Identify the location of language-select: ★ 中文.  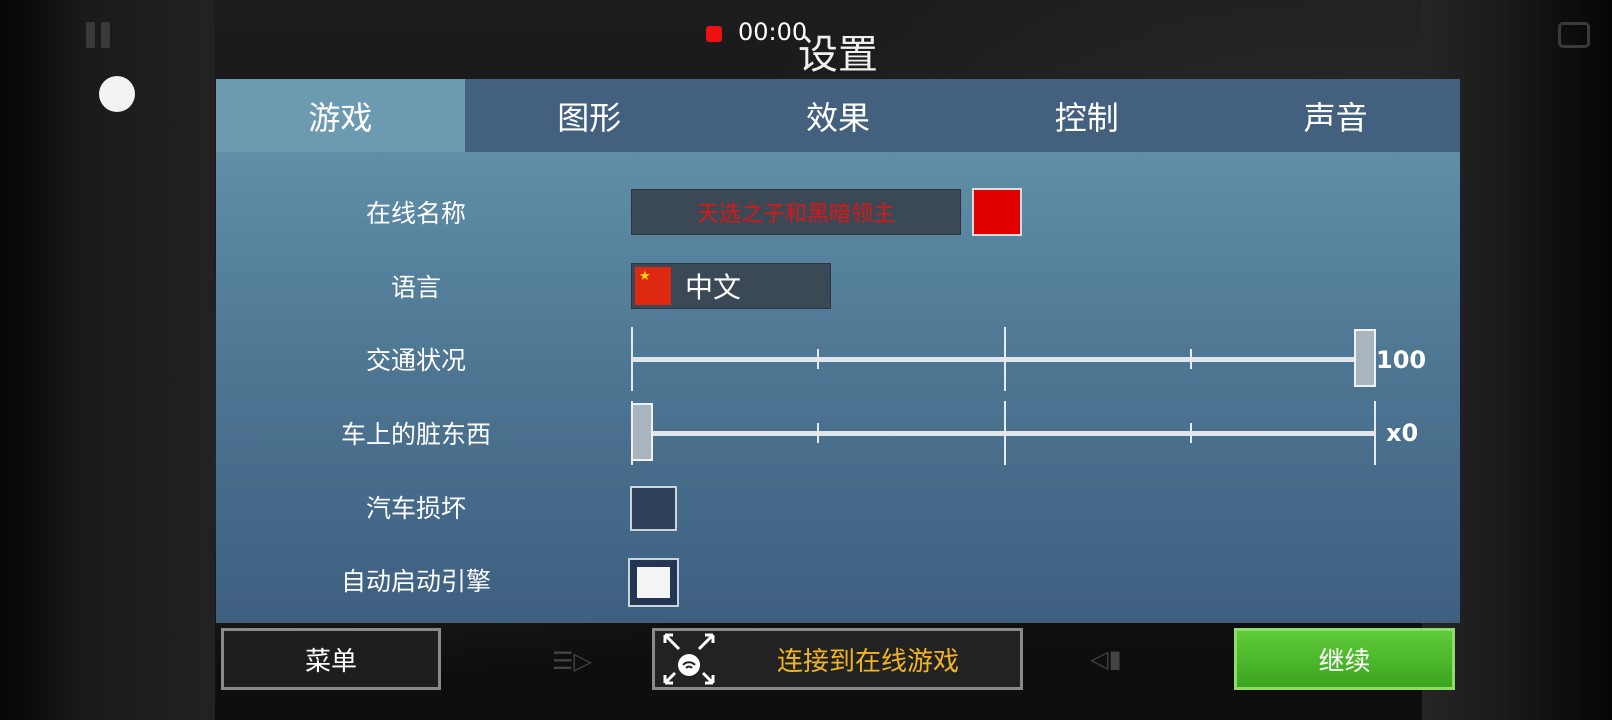
(731, 286).